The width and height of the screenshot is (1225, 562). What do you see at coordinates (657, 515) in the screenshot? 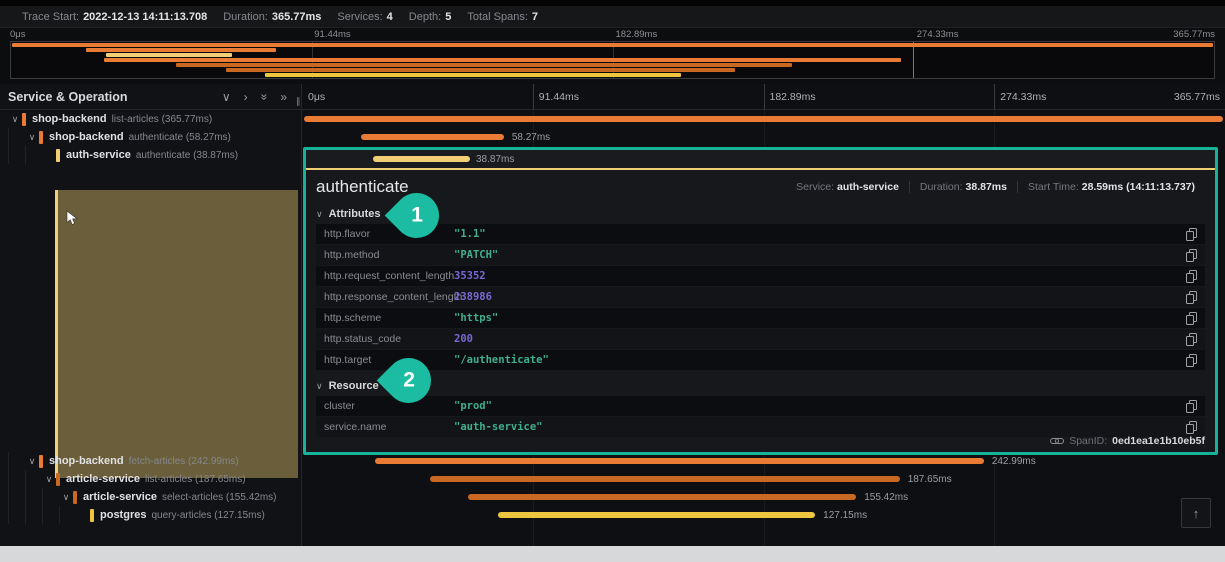
I see `span-bar-postgres` at bounding box center [657, 515].